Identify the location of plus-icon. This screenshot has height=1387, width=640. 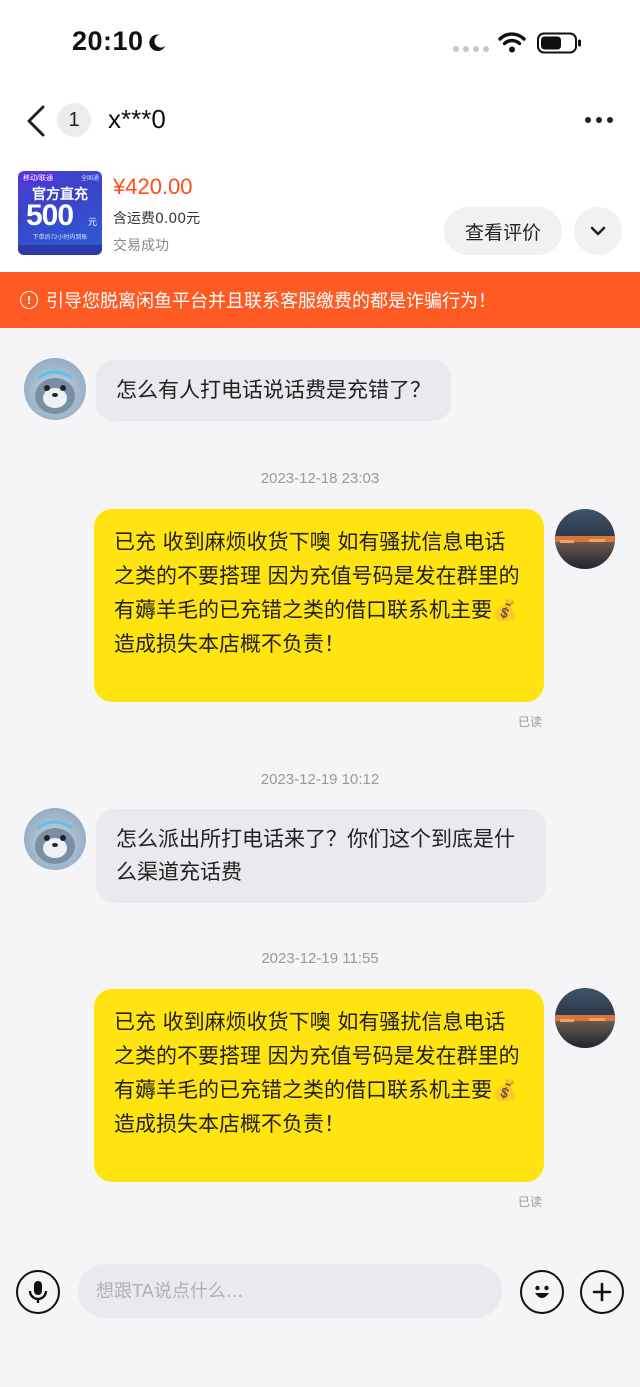
(602, 1292).